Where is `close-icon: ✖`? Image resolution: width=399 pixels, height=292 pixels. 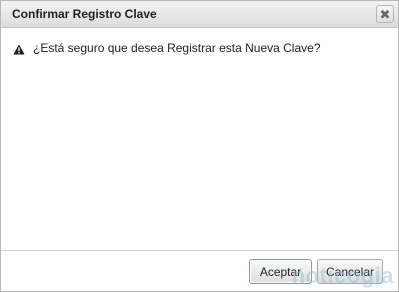
close-icon: ✖ is located at coordinates (385, 14).